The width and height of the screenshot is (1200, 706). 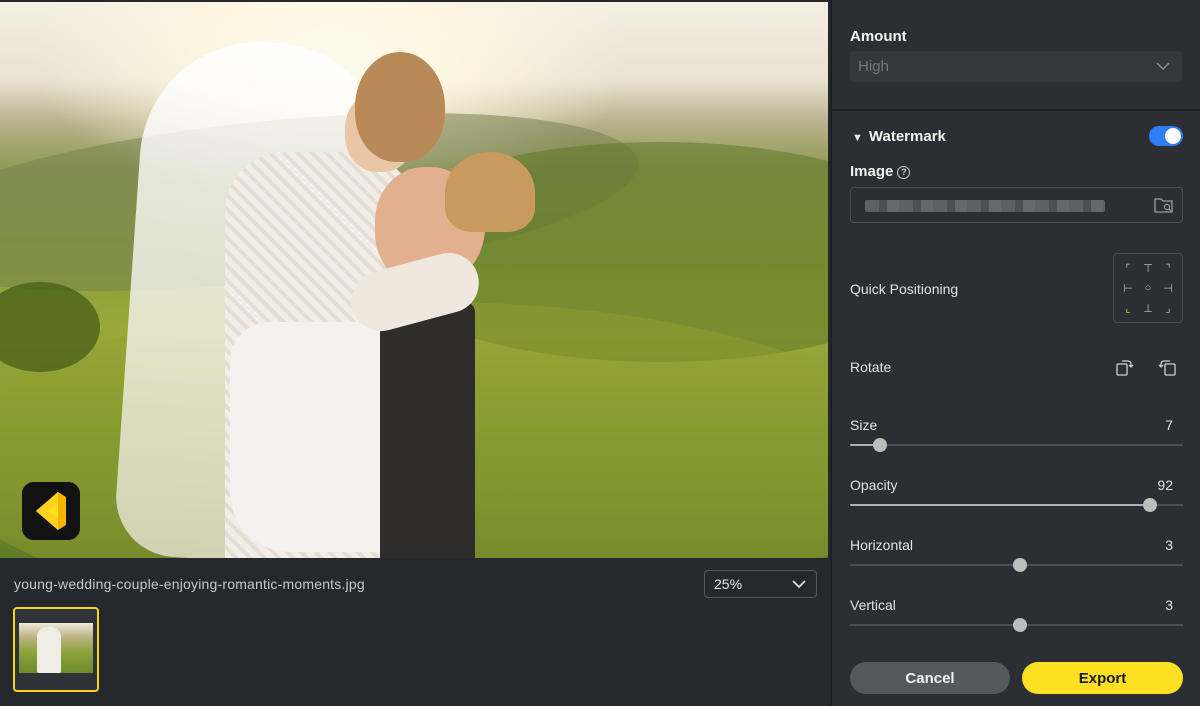 I want to click on position-top-center: ⊤, so click(x=1148, y=268).